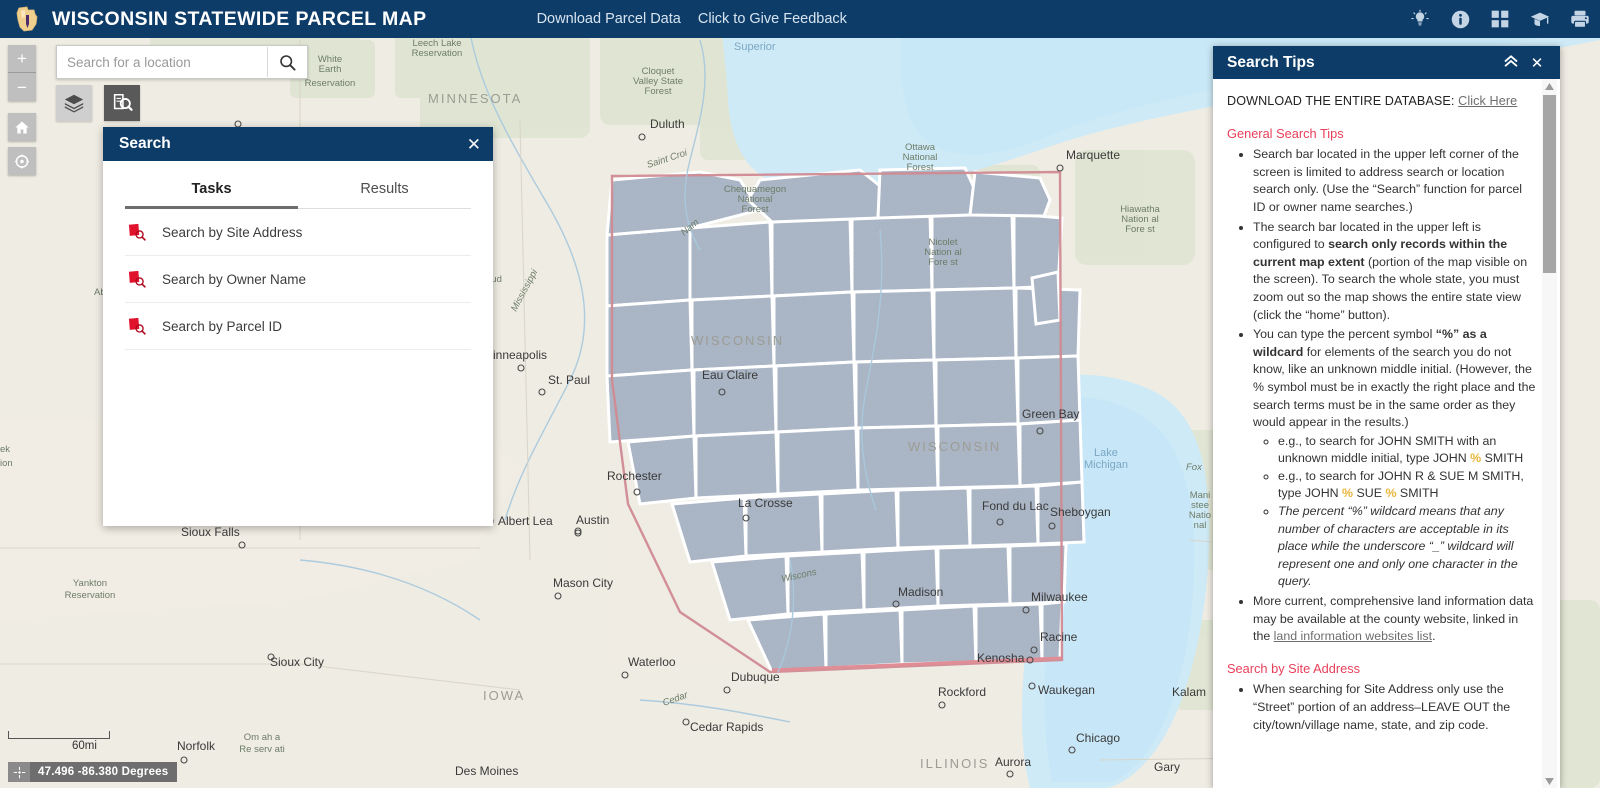 This screenshot has height=788, width=1600. Describe the element at coordinates (261, 749) in the screenshot. I see `svg-text: Re serv ati` at that location.